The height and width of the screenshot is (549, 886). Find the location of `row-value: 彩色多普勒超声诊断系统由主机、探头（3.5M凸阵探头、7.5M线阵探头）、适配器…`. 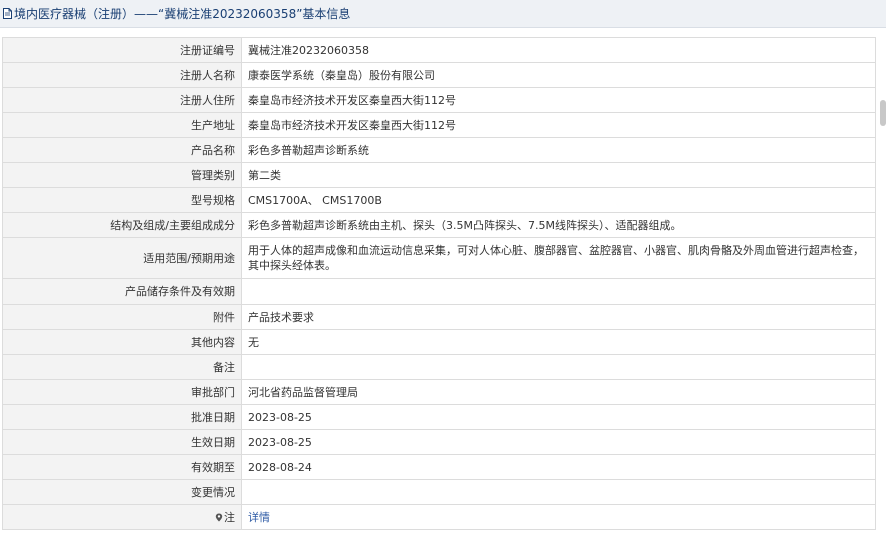

row-value: 彩色多普勒超声诊断系统由主机、探头（3.5M凸阵探头、7.5M线阵探头）、适配器… is located at coordinates (558, 225).